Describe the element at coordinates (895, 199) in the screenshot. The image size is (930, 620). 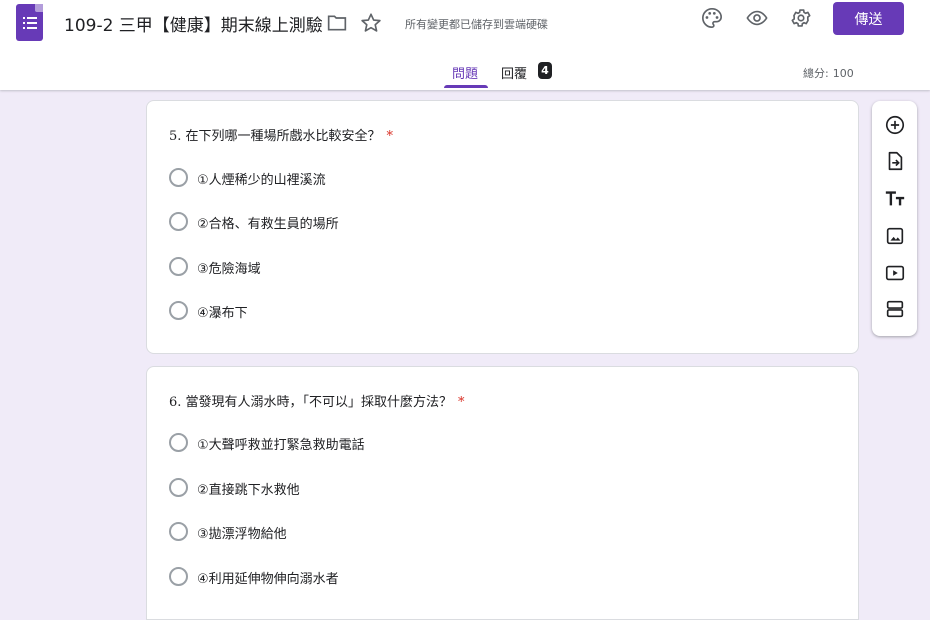
I see `add-title-icon` at that location.